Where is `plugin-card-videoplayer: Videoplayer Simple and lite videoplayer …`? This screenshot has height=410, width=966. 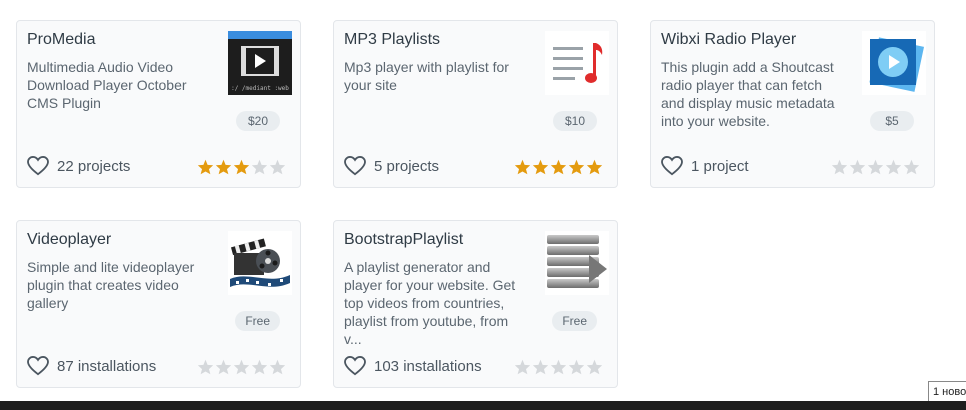
plugin-card-videoplayer: Videoplayer Simple and lite videoplayer … is located at coordinates (158, 304).